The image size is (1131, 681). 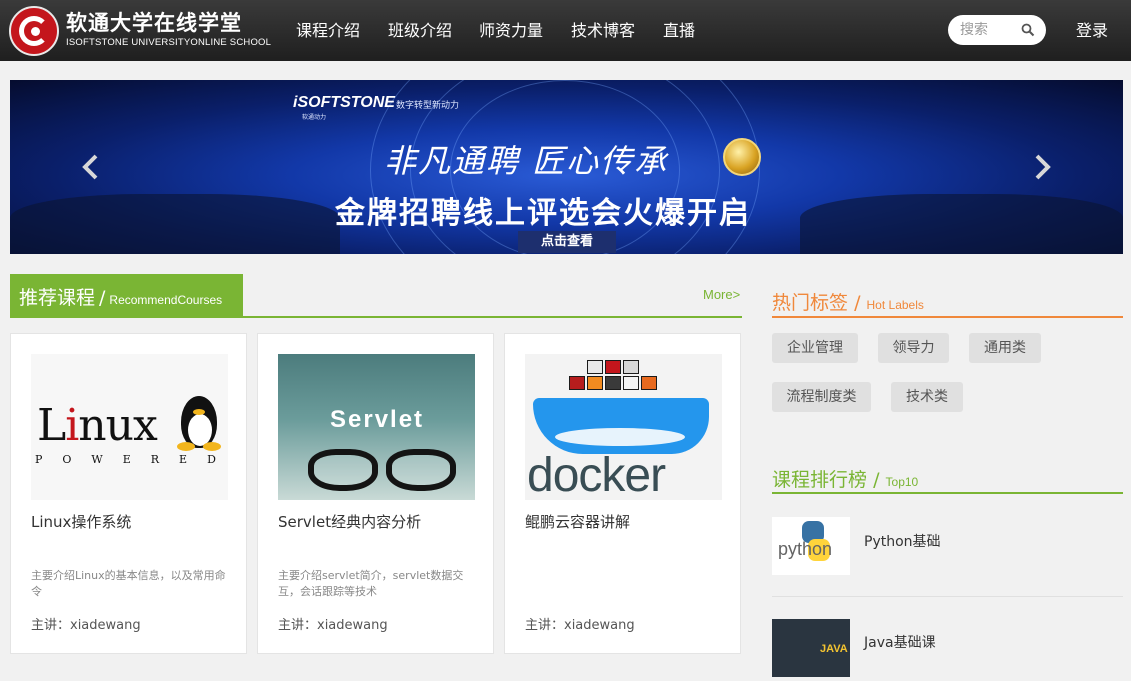 What do you see at coordinates (314, 117) in the screenshot?
I see `banner-brand-sub: 软通动力` at bounding box center [314, 117].